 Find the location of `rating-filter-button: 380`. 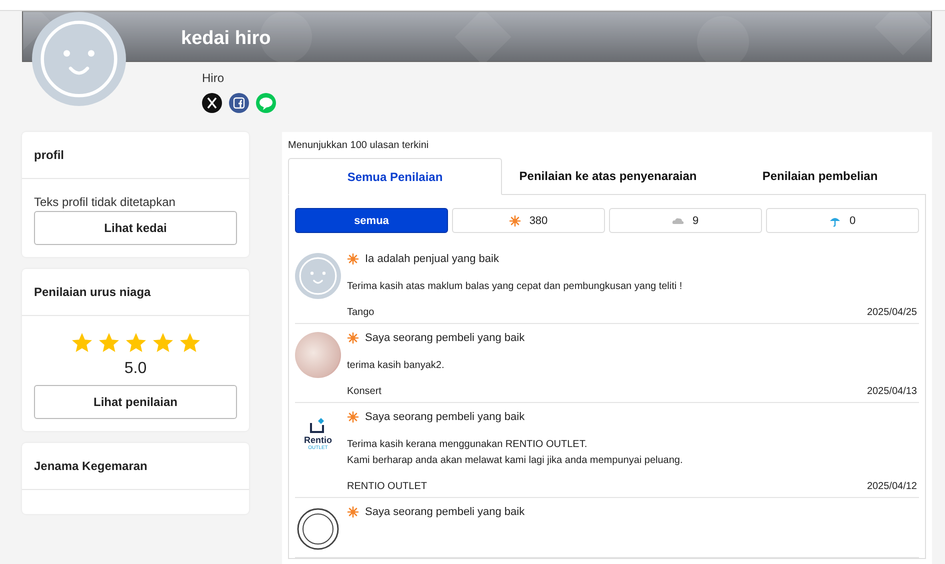

rating-filter-button: 380 is located at coordinates (528, 220).